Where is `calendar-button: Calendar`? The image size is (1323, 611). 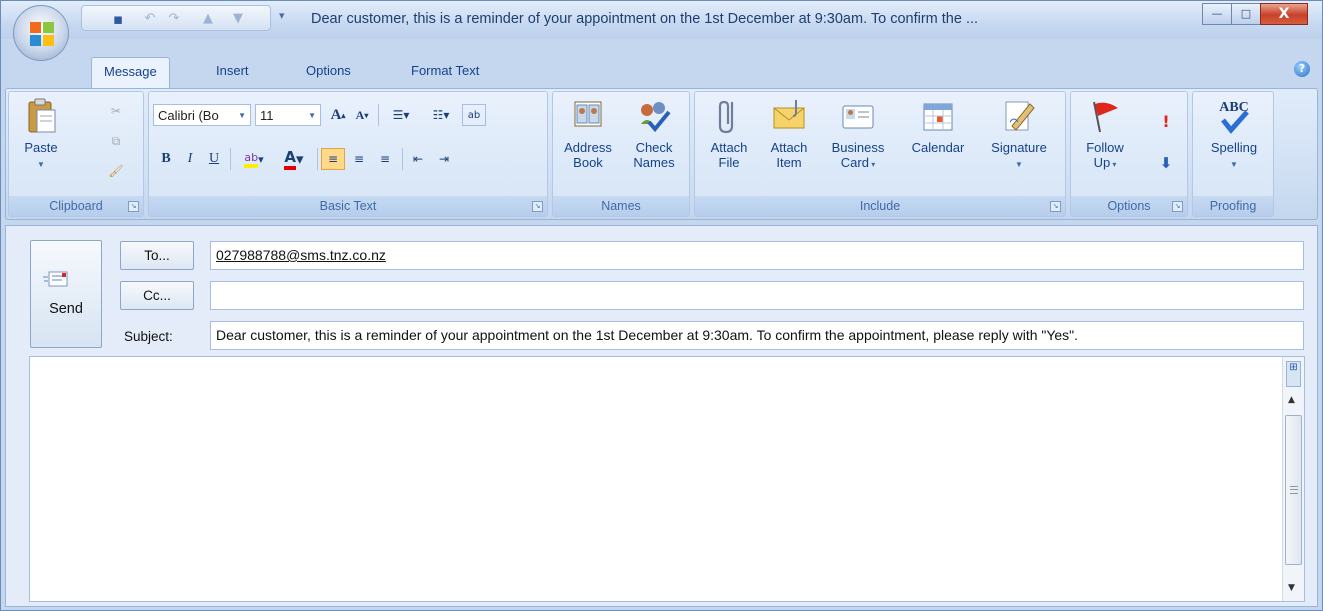
calendar-button: Calendar is located at coordinates (938, 125).